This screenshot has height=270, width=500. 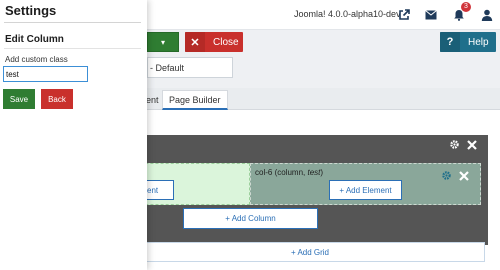 What do you see at coordinates (190, 67) in the screenshot?
I see `template-style-field: - Default` at bounding box center [190, 67].